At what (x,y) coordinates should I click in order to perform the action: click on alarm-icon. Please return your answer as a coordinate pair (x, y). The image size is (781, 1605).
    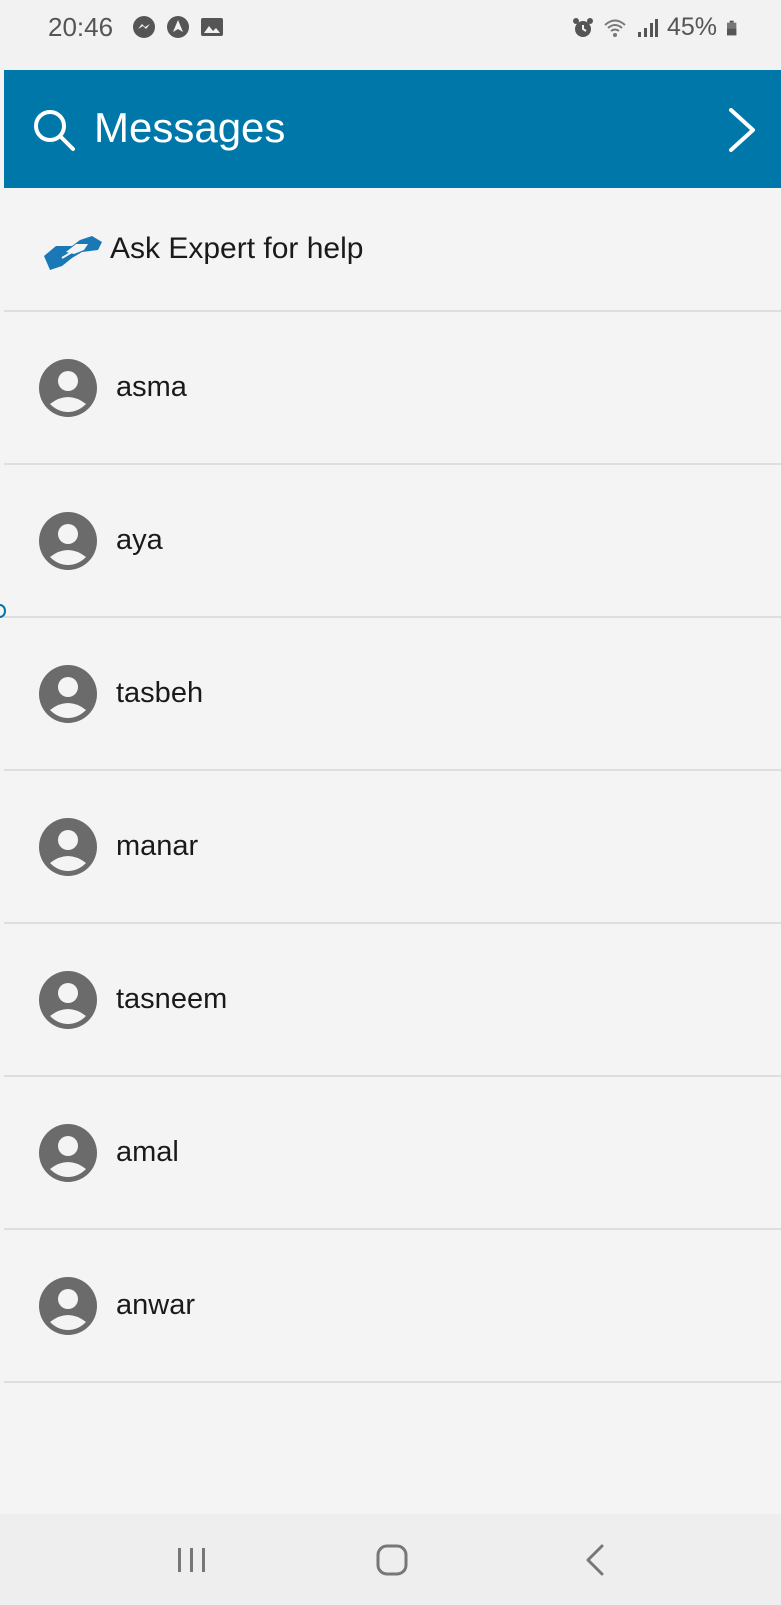
    Looking at the image, I should click on (582, 27).